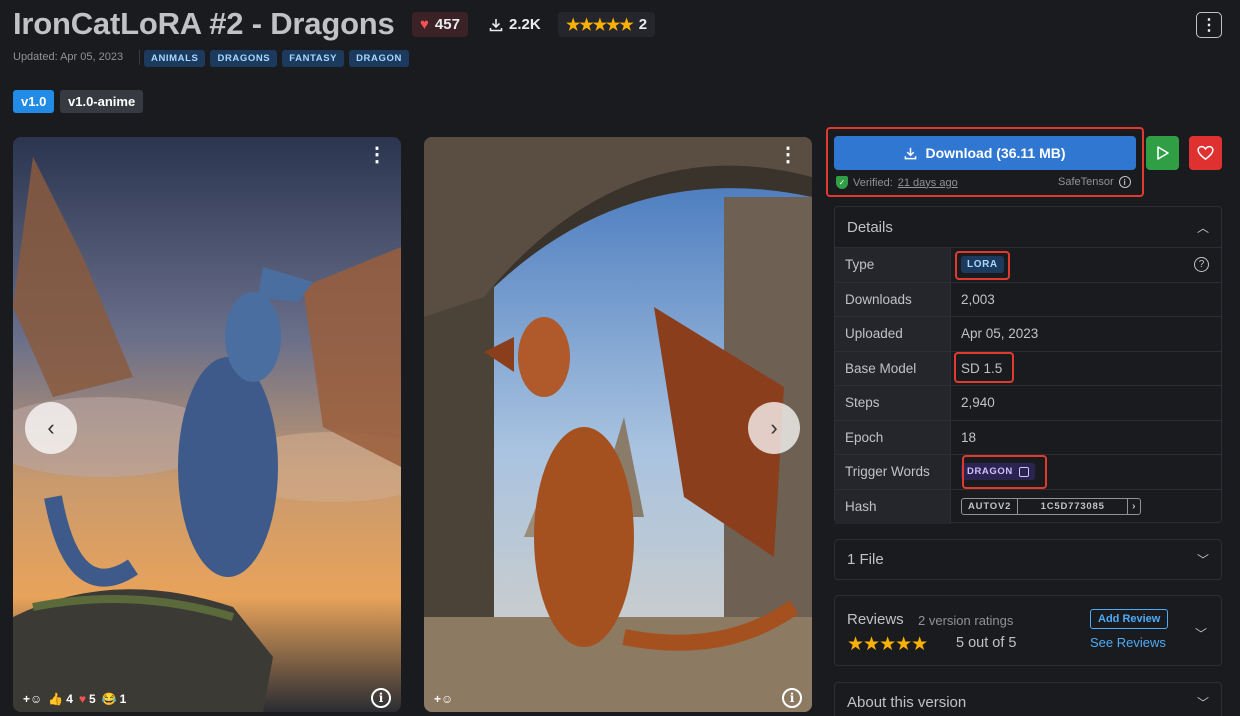 The width and height of the screenshot is (1240, 716). I want to click on info-icon: i, so click(1124, 182).